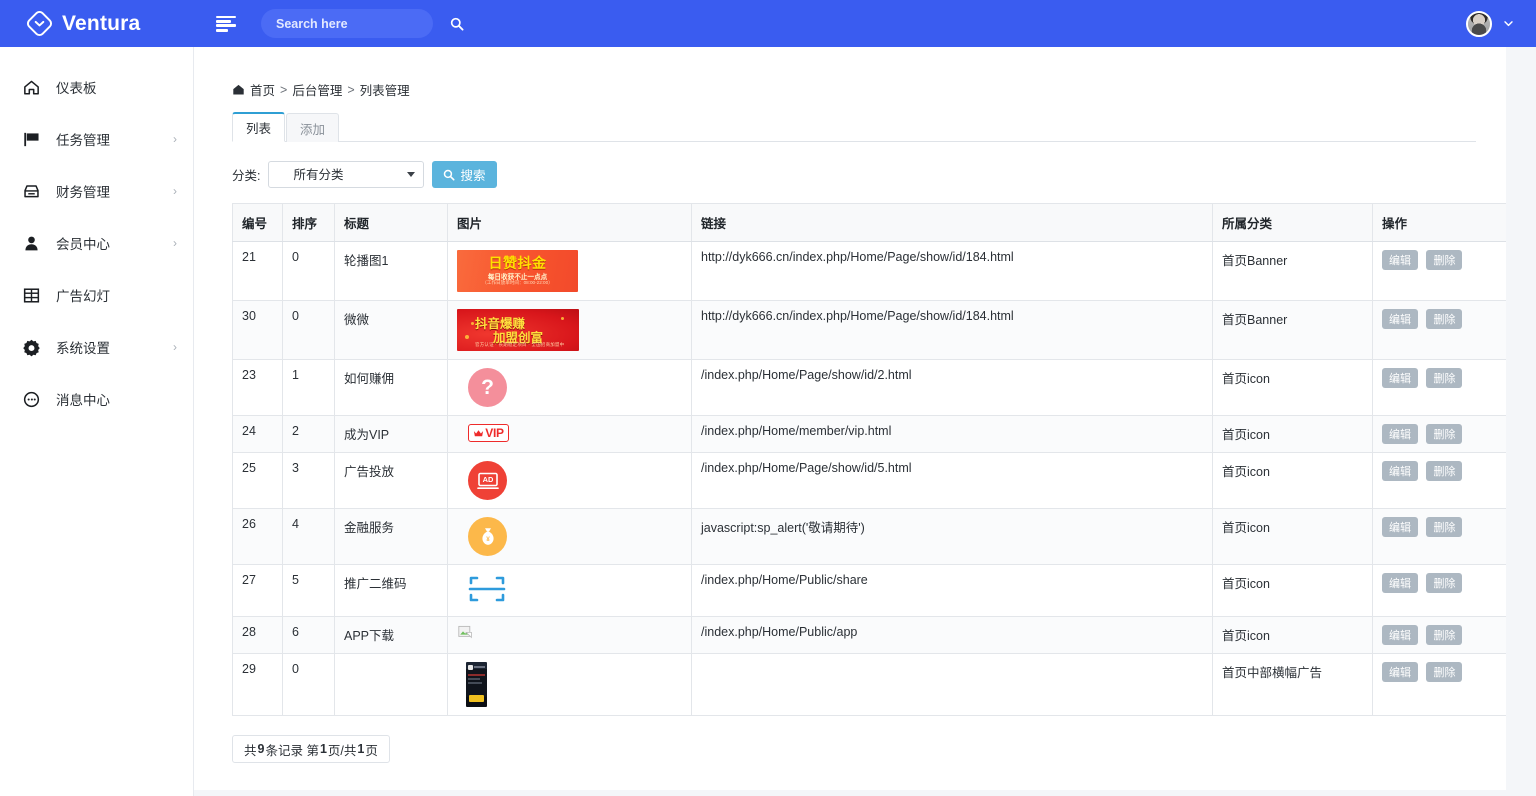  What do you see at coordinates (257, 330) in the screenshot?
I see `cell-id: 30` at bounding box center [257, 330].